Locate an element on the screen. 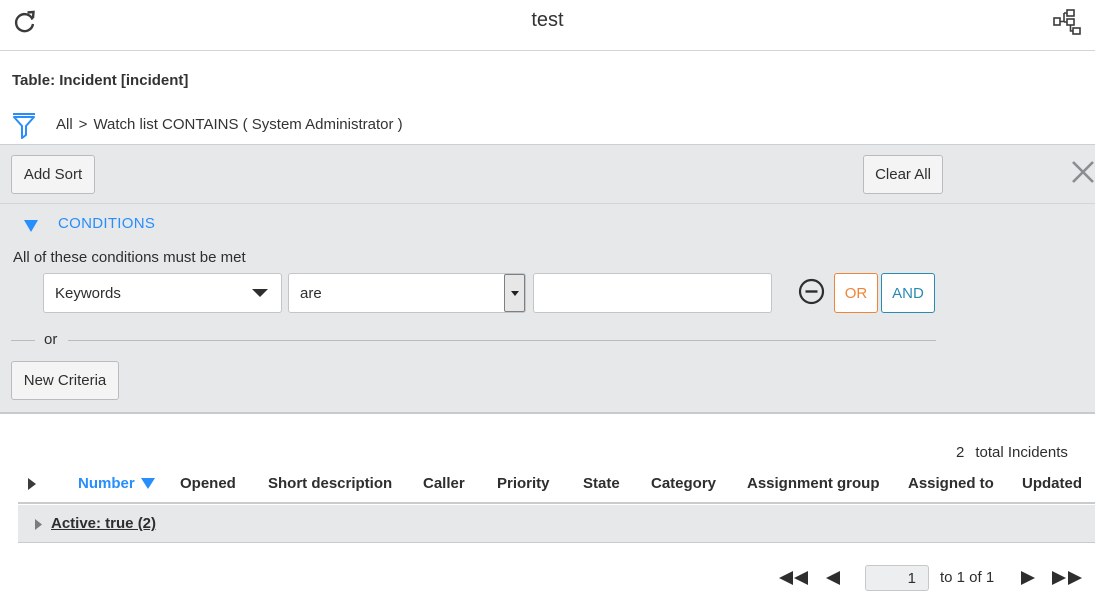 The height and width of the screenshot is (600, 1095). chevron-down-icon is located at coordinates (260, 293).